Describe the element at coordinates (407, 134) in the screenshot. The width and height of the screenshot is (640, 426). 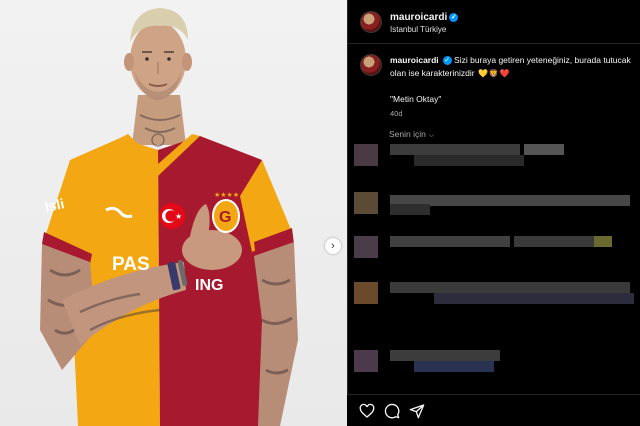
I see `comment-filter-label: Senin için` at that location.